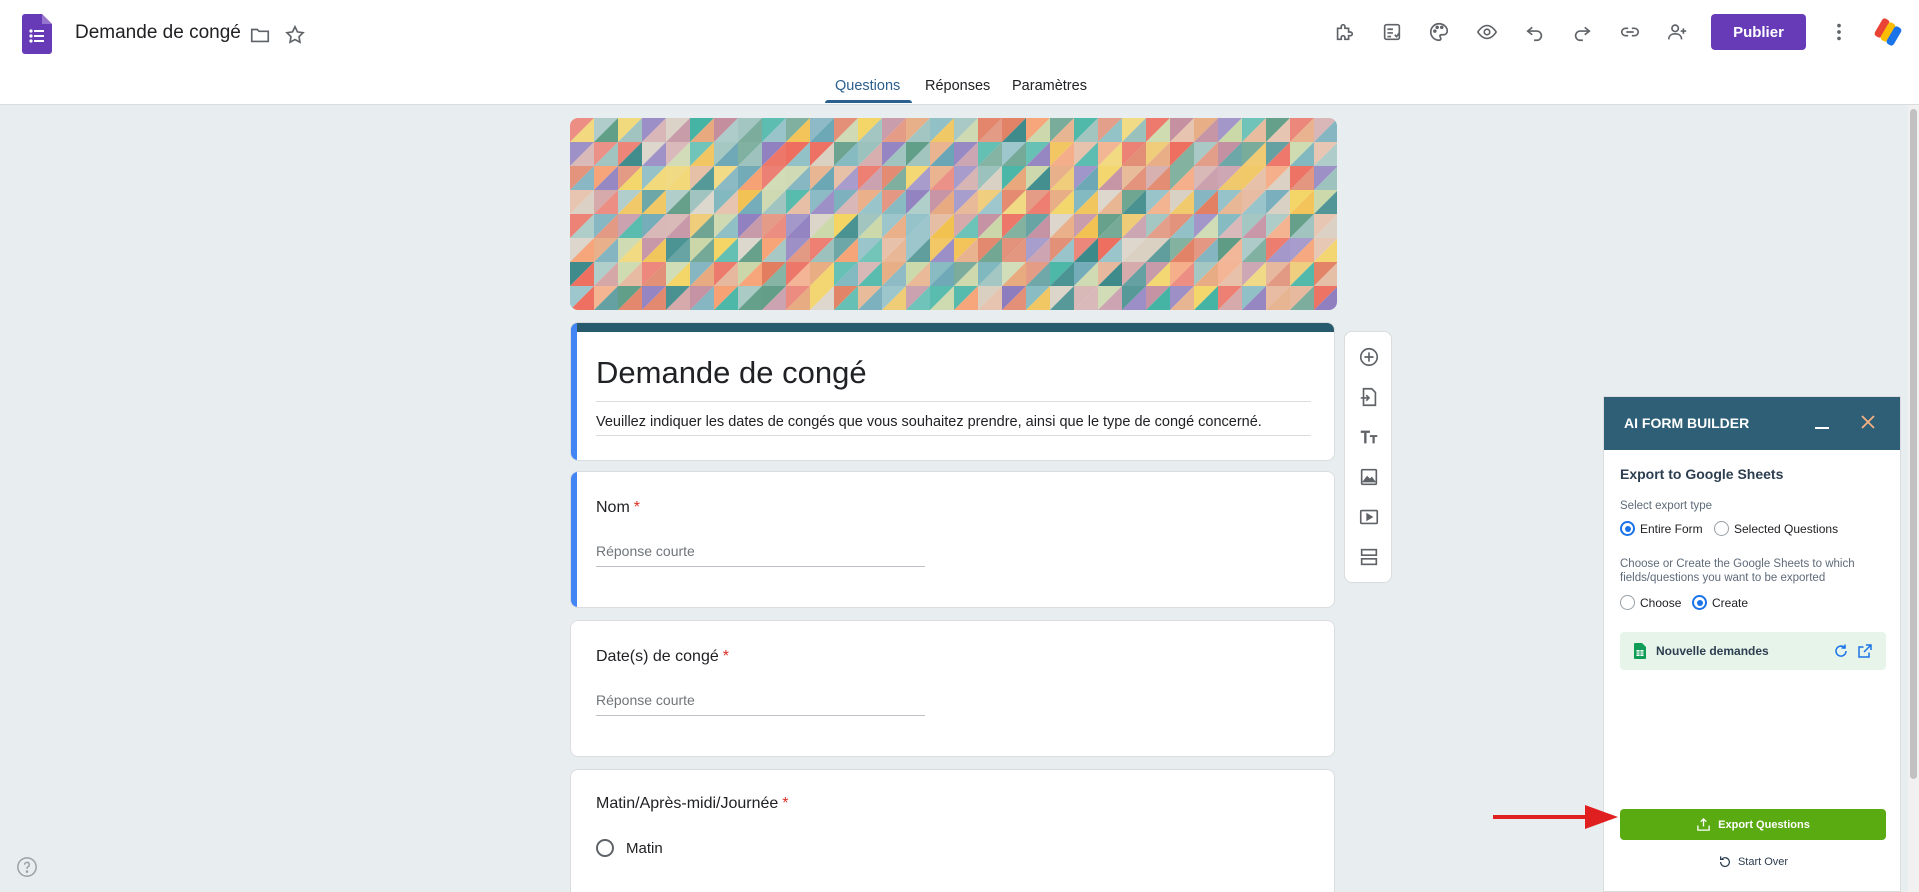  Describe the element at coordinates (952, 539) in the screenshot. I see `question-card-nom: Nom * Réponse courte` at that location.